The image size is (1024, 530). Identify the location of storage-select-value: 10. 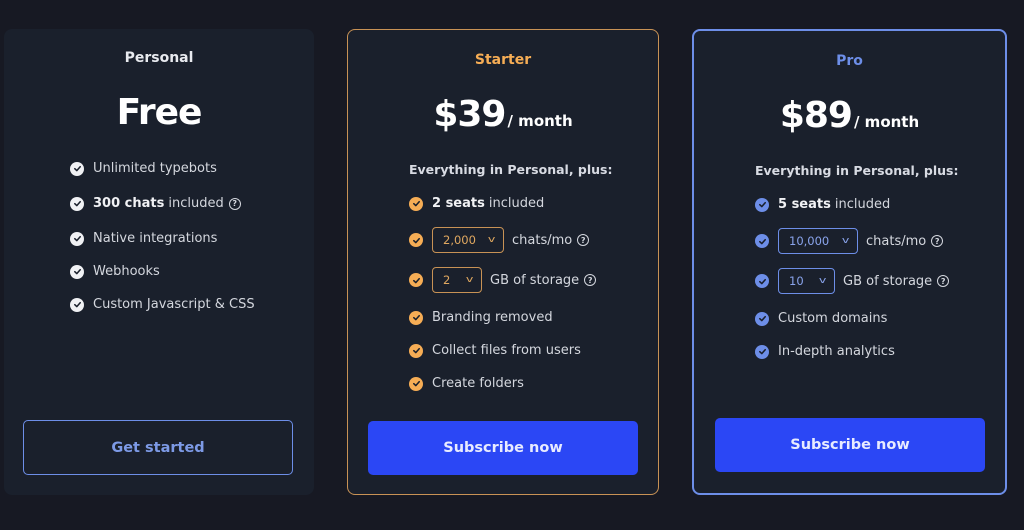
(796, 281).